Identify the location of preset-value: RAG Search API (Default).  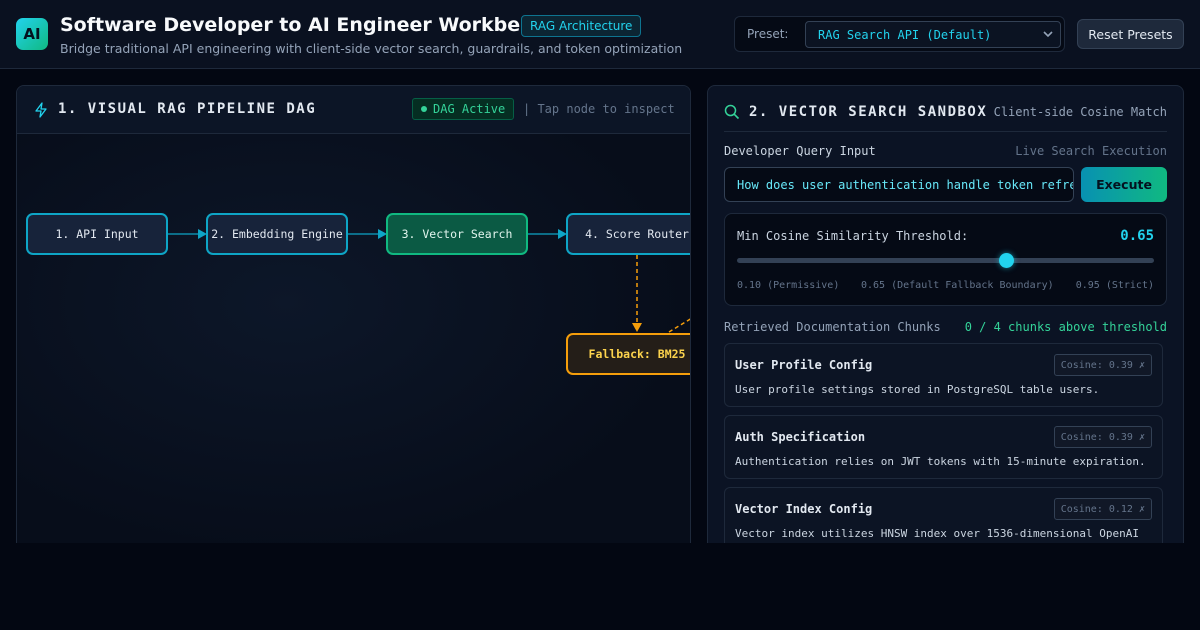
(905, 34).